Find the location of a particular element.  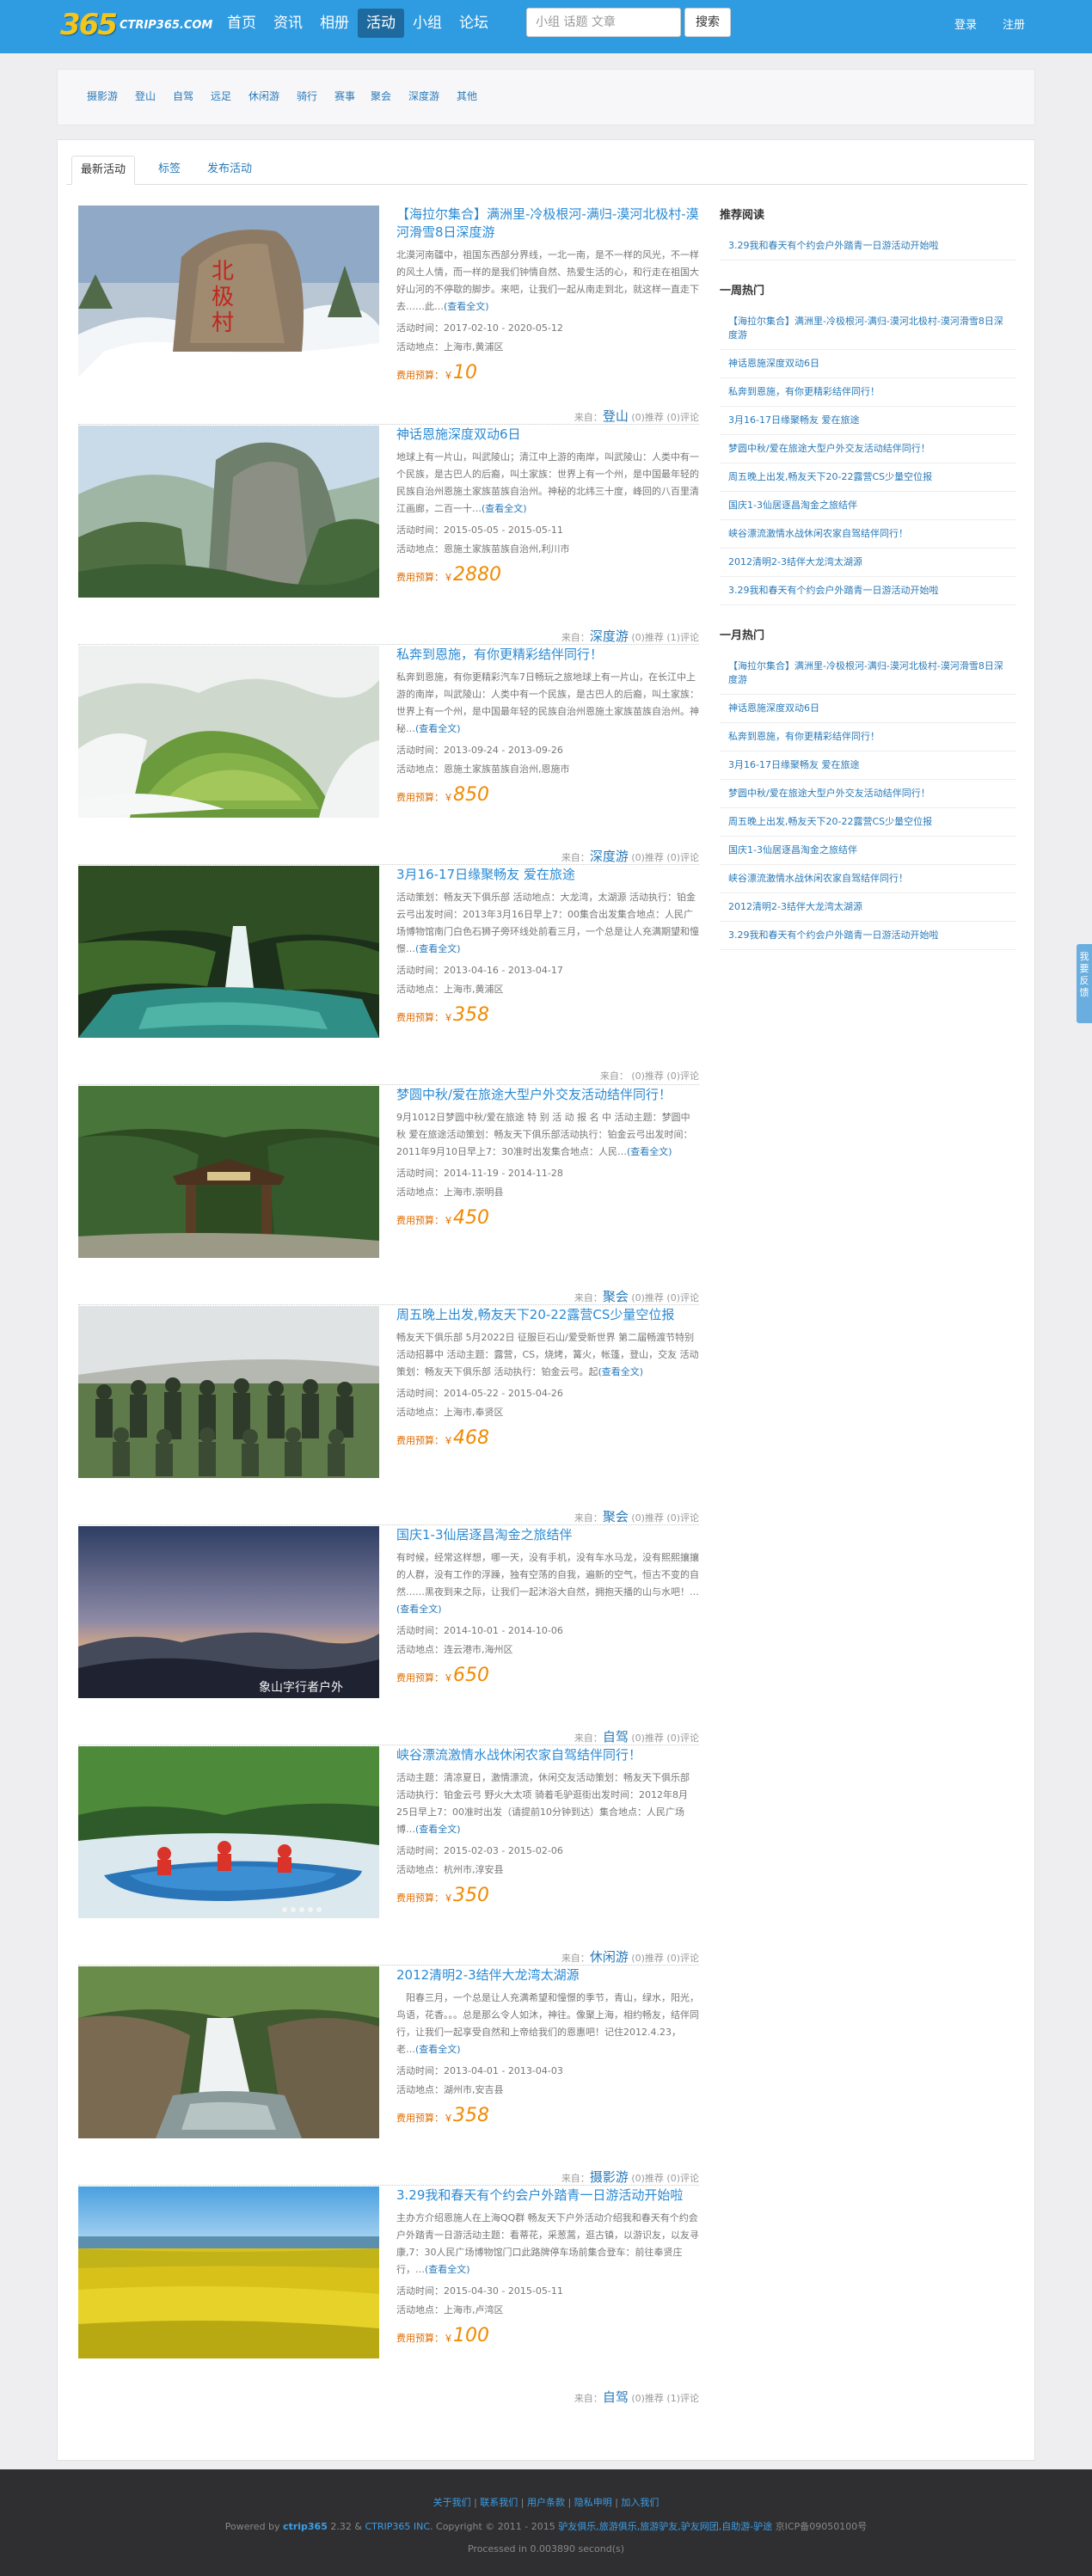

category-drive: 自驾 is located at coordinates (183, 96).